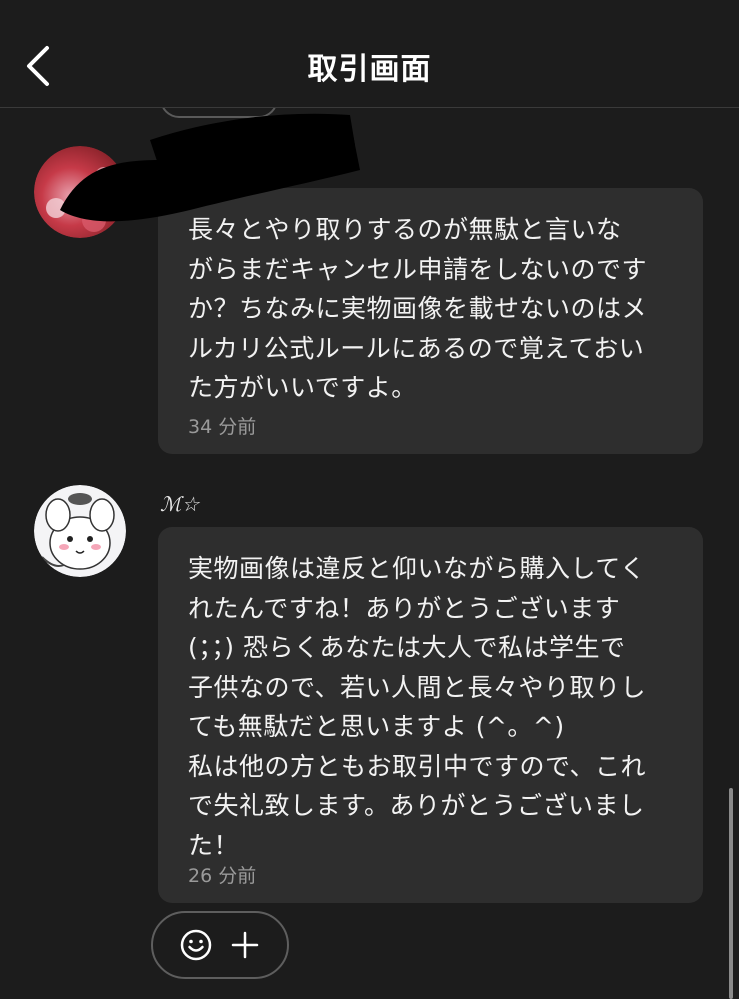  Describe the element at coordinates (731, 893) in the screenshot. I see `scrollbar` at that location.